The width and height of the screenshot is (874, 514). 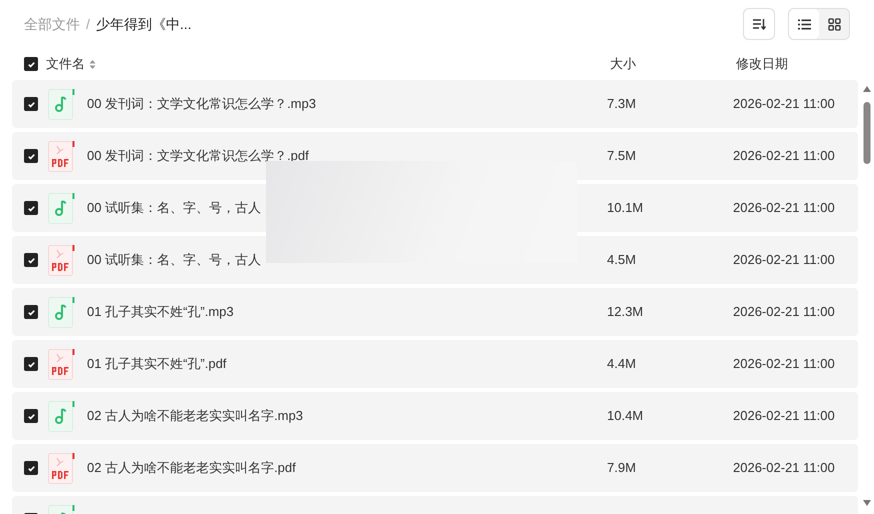 I want to click on file-row: 02 古人为啥不能老老实实叫名字.pdf 7.9M 2026-02-21 11:00, so click(x=435, y=468).